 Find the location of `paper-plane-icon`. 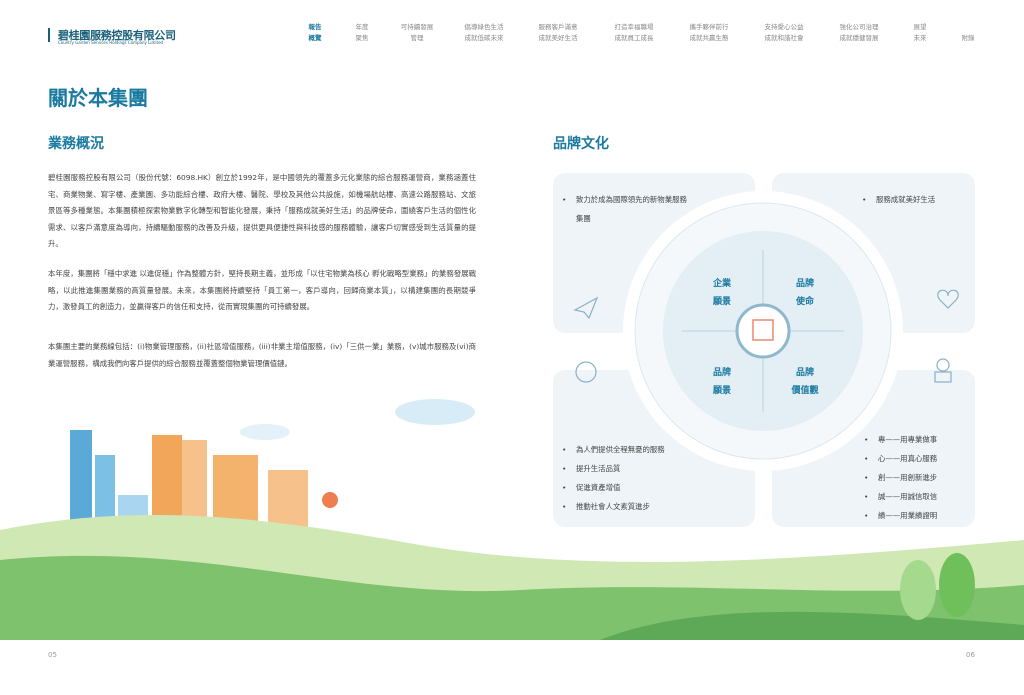

paper-plane-icon is located at coordinates (586, 308).